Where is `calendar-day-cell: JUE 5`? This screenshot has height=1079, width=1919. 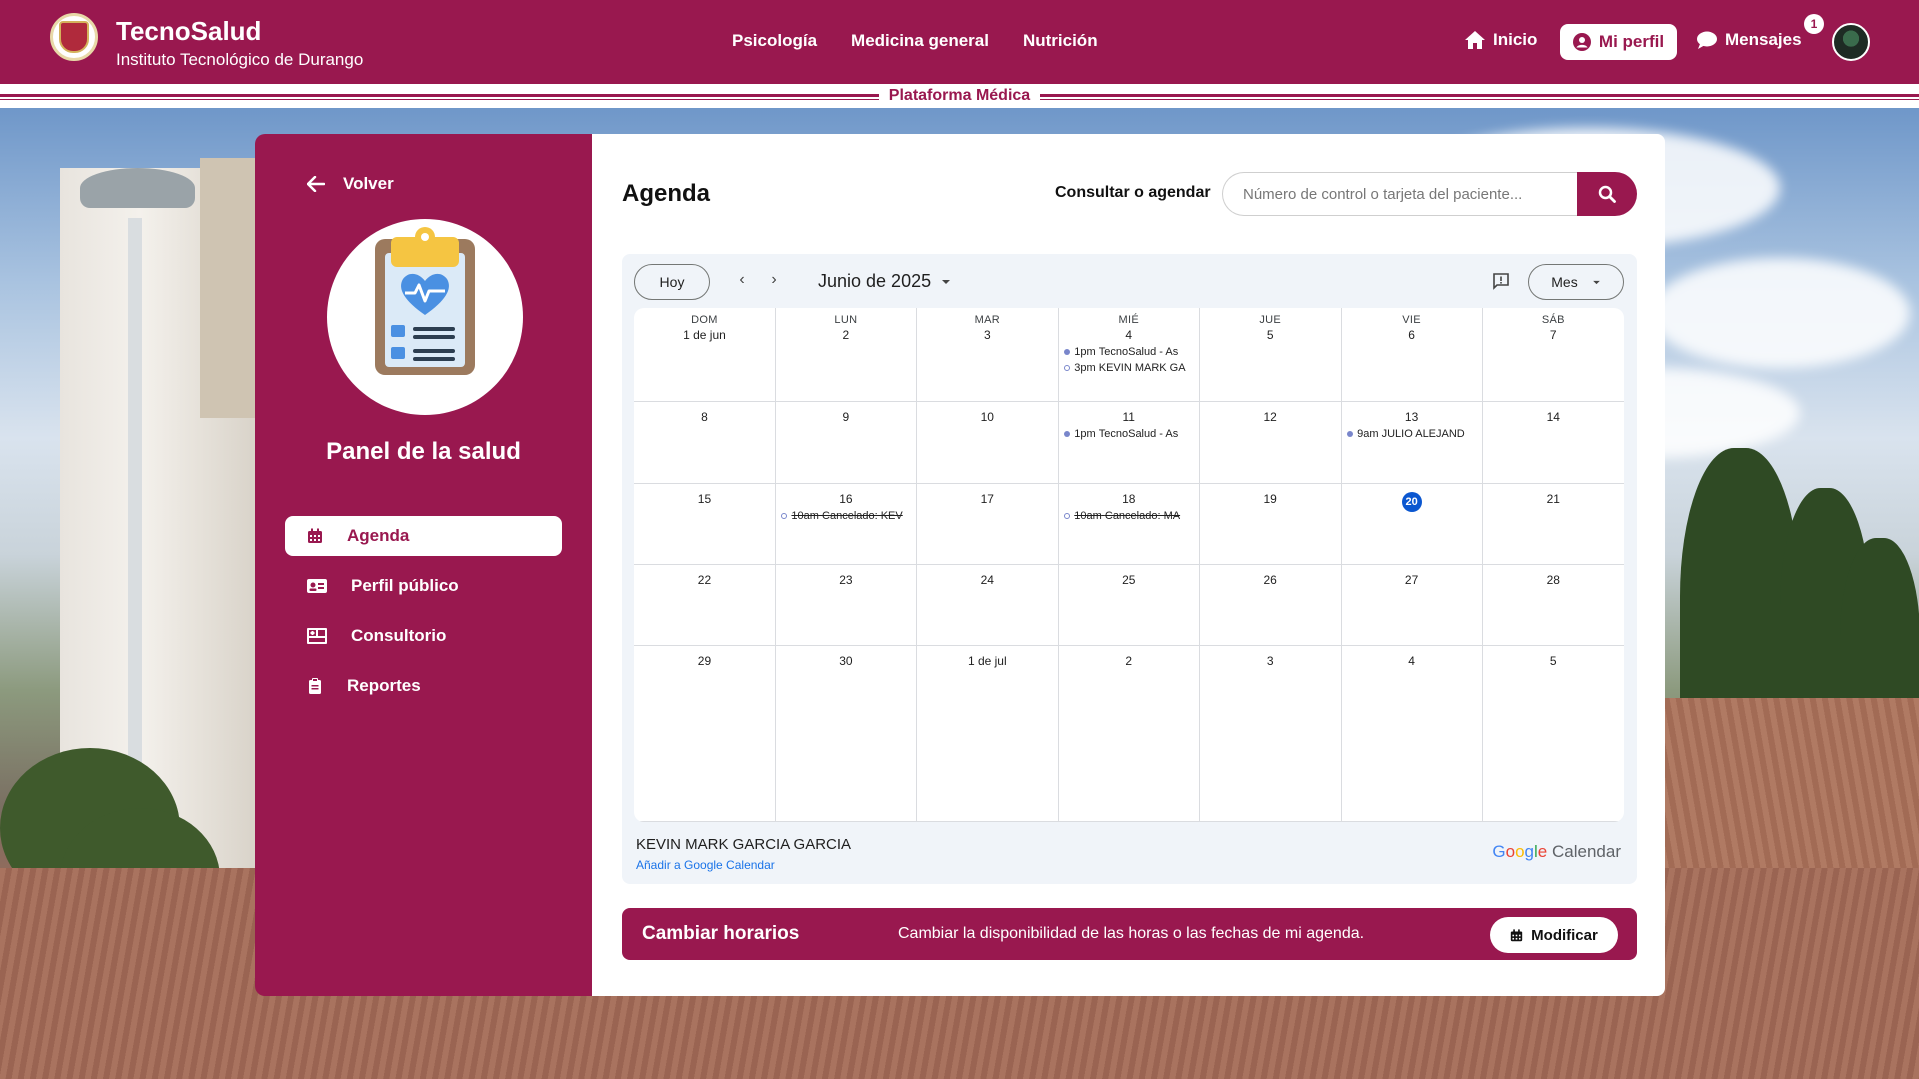
calendar-day-cell: JUE 5 is located at coordinates (1270, 355).